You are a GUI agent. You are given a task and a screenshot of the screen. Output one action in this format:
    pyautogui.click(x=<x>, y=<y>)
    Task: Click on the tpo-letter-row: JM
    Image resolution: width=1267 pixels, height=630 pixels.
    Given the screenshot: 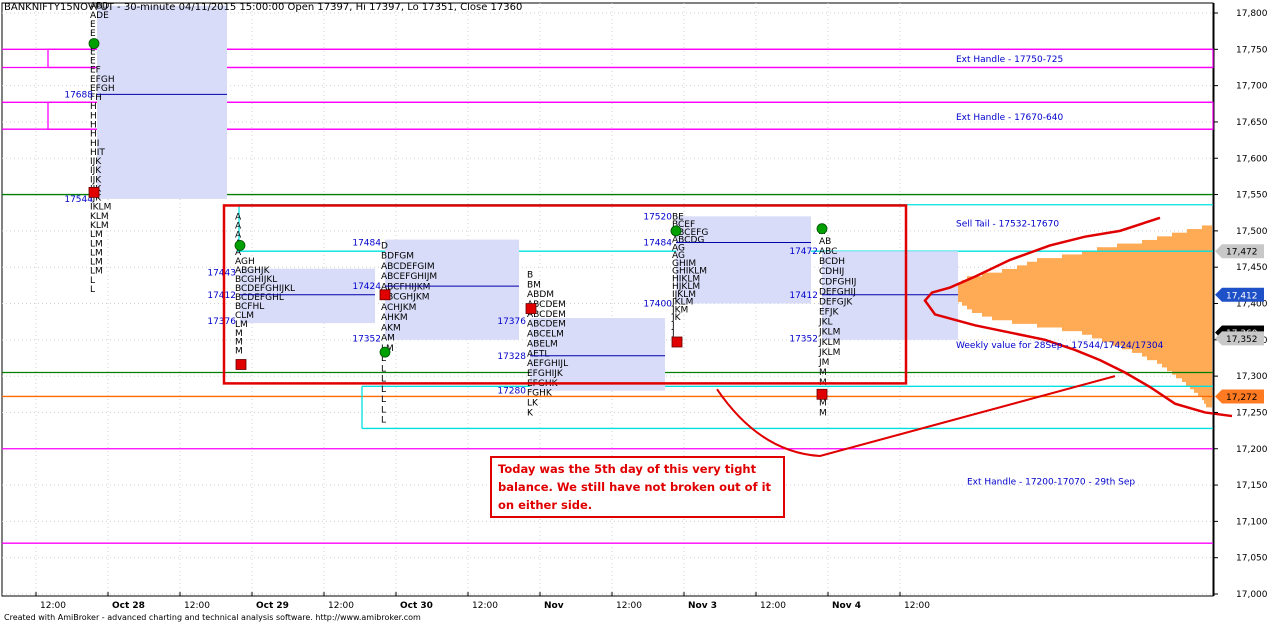 What is the action you would take?
    pyautogui.click(x=823, y=363)
    